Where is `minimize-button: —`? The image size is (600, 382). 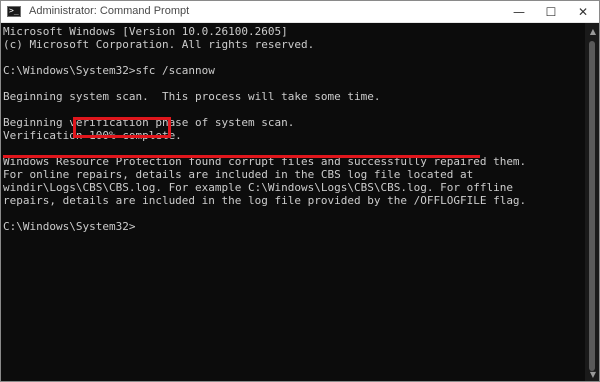
minimize-button: — is located at coordinates (519, 12).